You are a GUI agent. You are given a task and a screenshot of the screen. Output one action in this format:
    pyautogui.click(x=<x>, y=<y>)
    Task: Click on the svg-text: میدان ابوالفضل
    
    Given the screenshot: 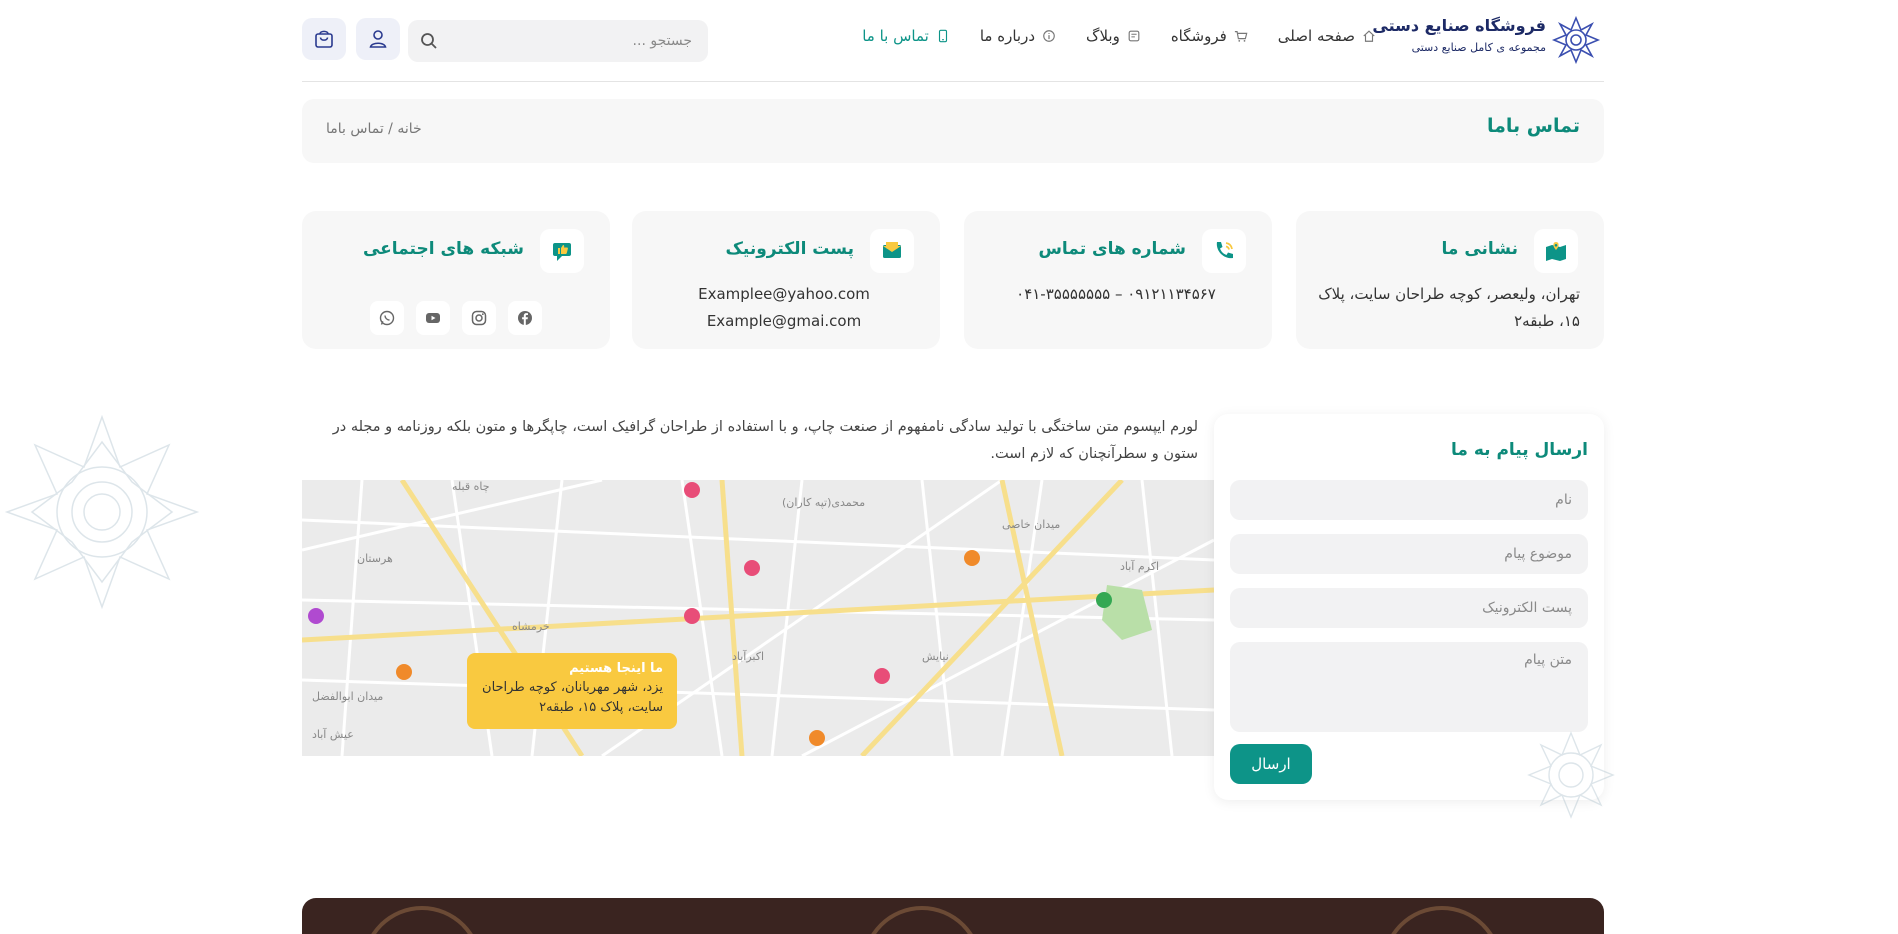 What is the action you would take?
    pyautogui.click(x=347, y=696)
    